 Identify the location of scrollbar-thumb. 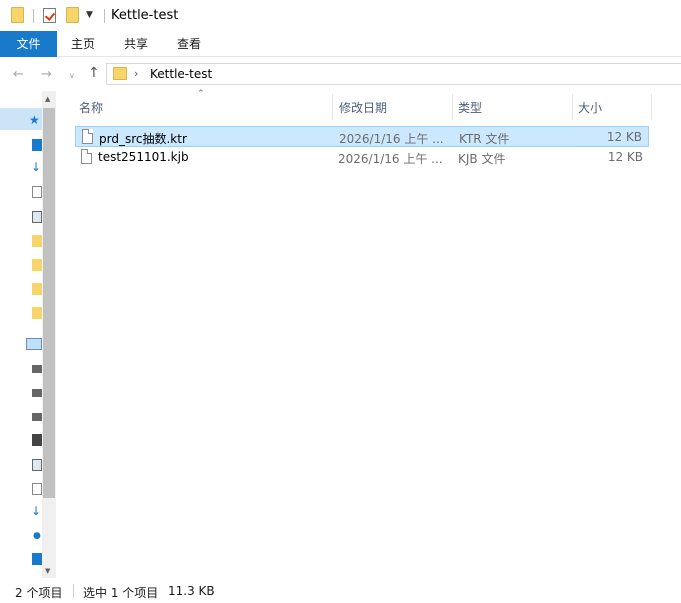
(49, 303).